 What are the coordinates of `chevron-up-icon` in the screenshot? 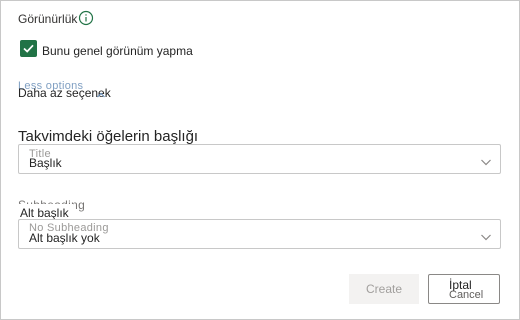 It's located at (101, 95).